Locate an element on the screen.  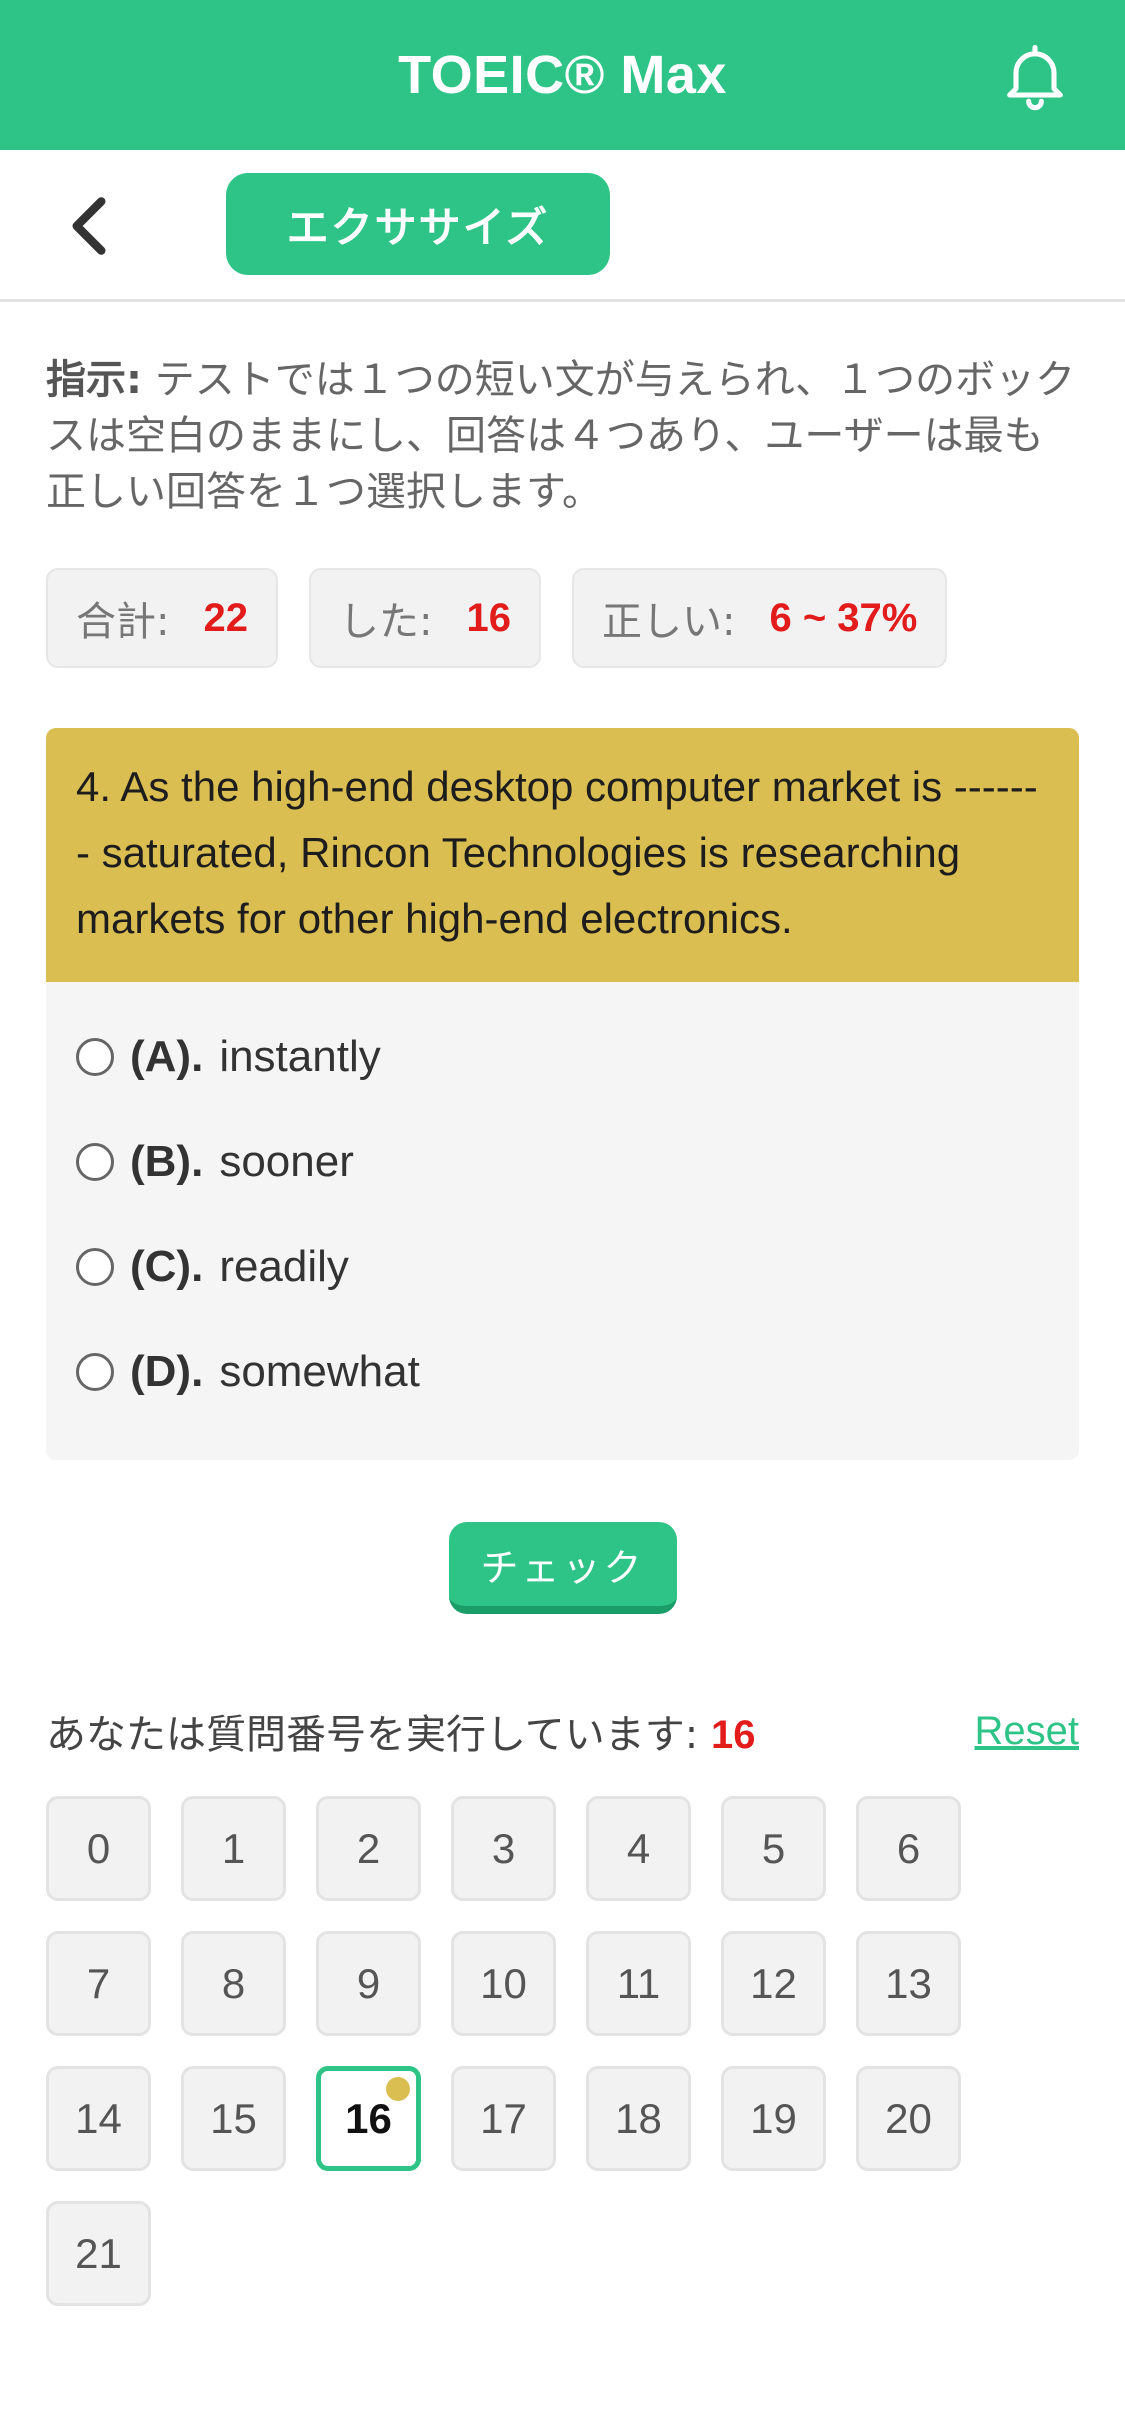
option-text: somewhat is located at coordinates (319, 1371).